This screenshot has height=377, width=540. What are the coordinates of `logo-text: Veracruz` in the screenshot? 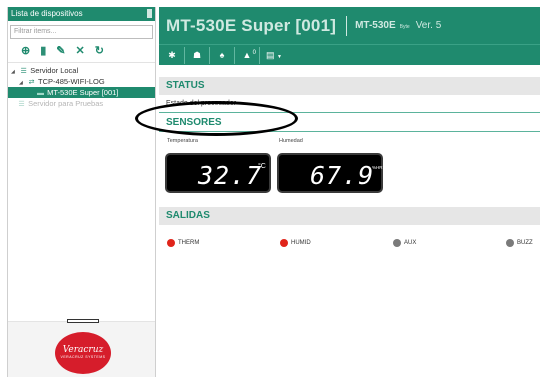 It's located at (83, 350).